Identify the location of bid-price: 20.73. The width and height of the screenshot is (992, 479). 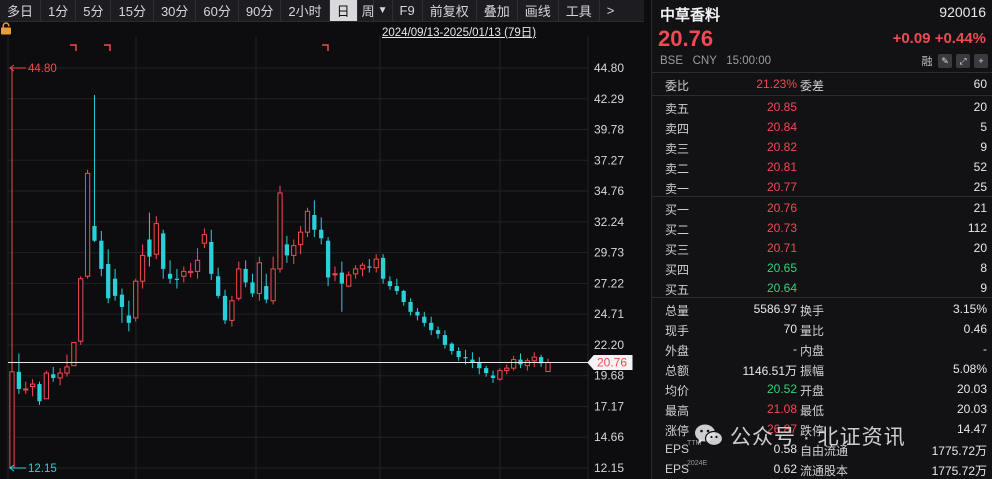
(781, 228).